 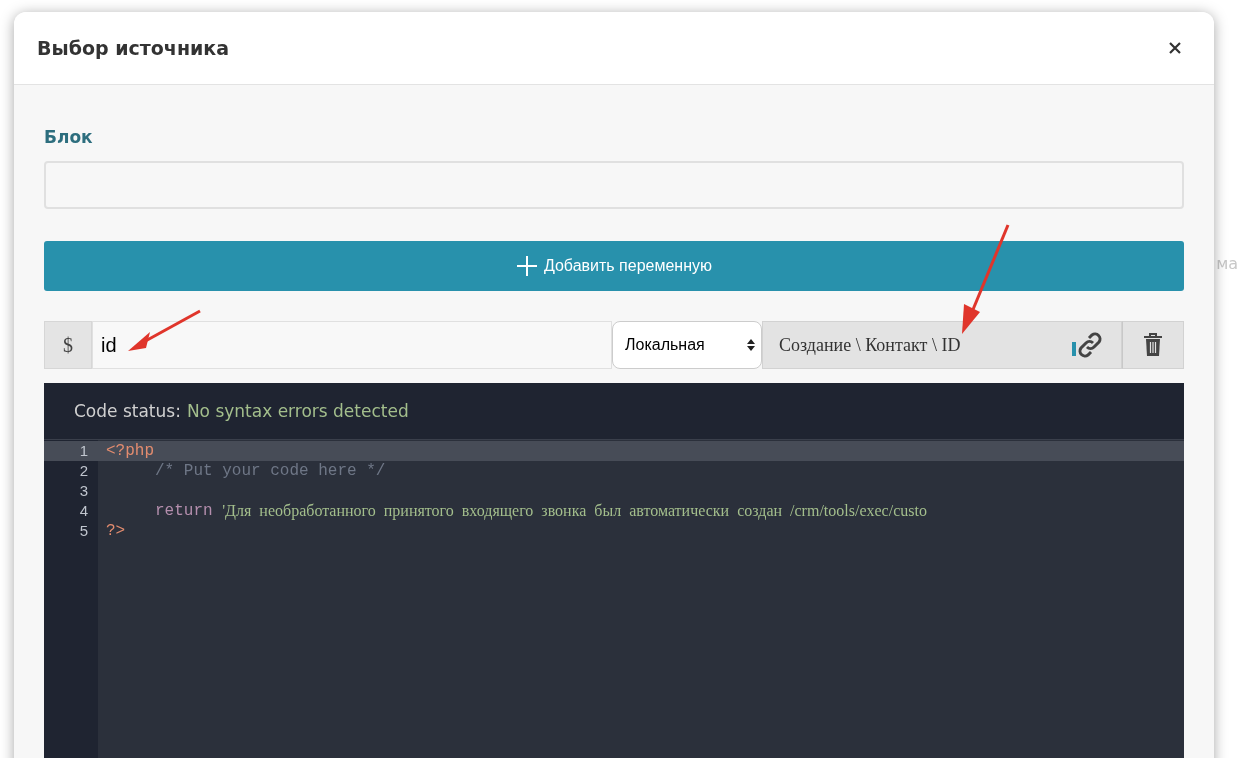 What do you see at coordinates (83, 511) in the screenshot?
I see `line-number: 4` at bounding box center [83, 511].